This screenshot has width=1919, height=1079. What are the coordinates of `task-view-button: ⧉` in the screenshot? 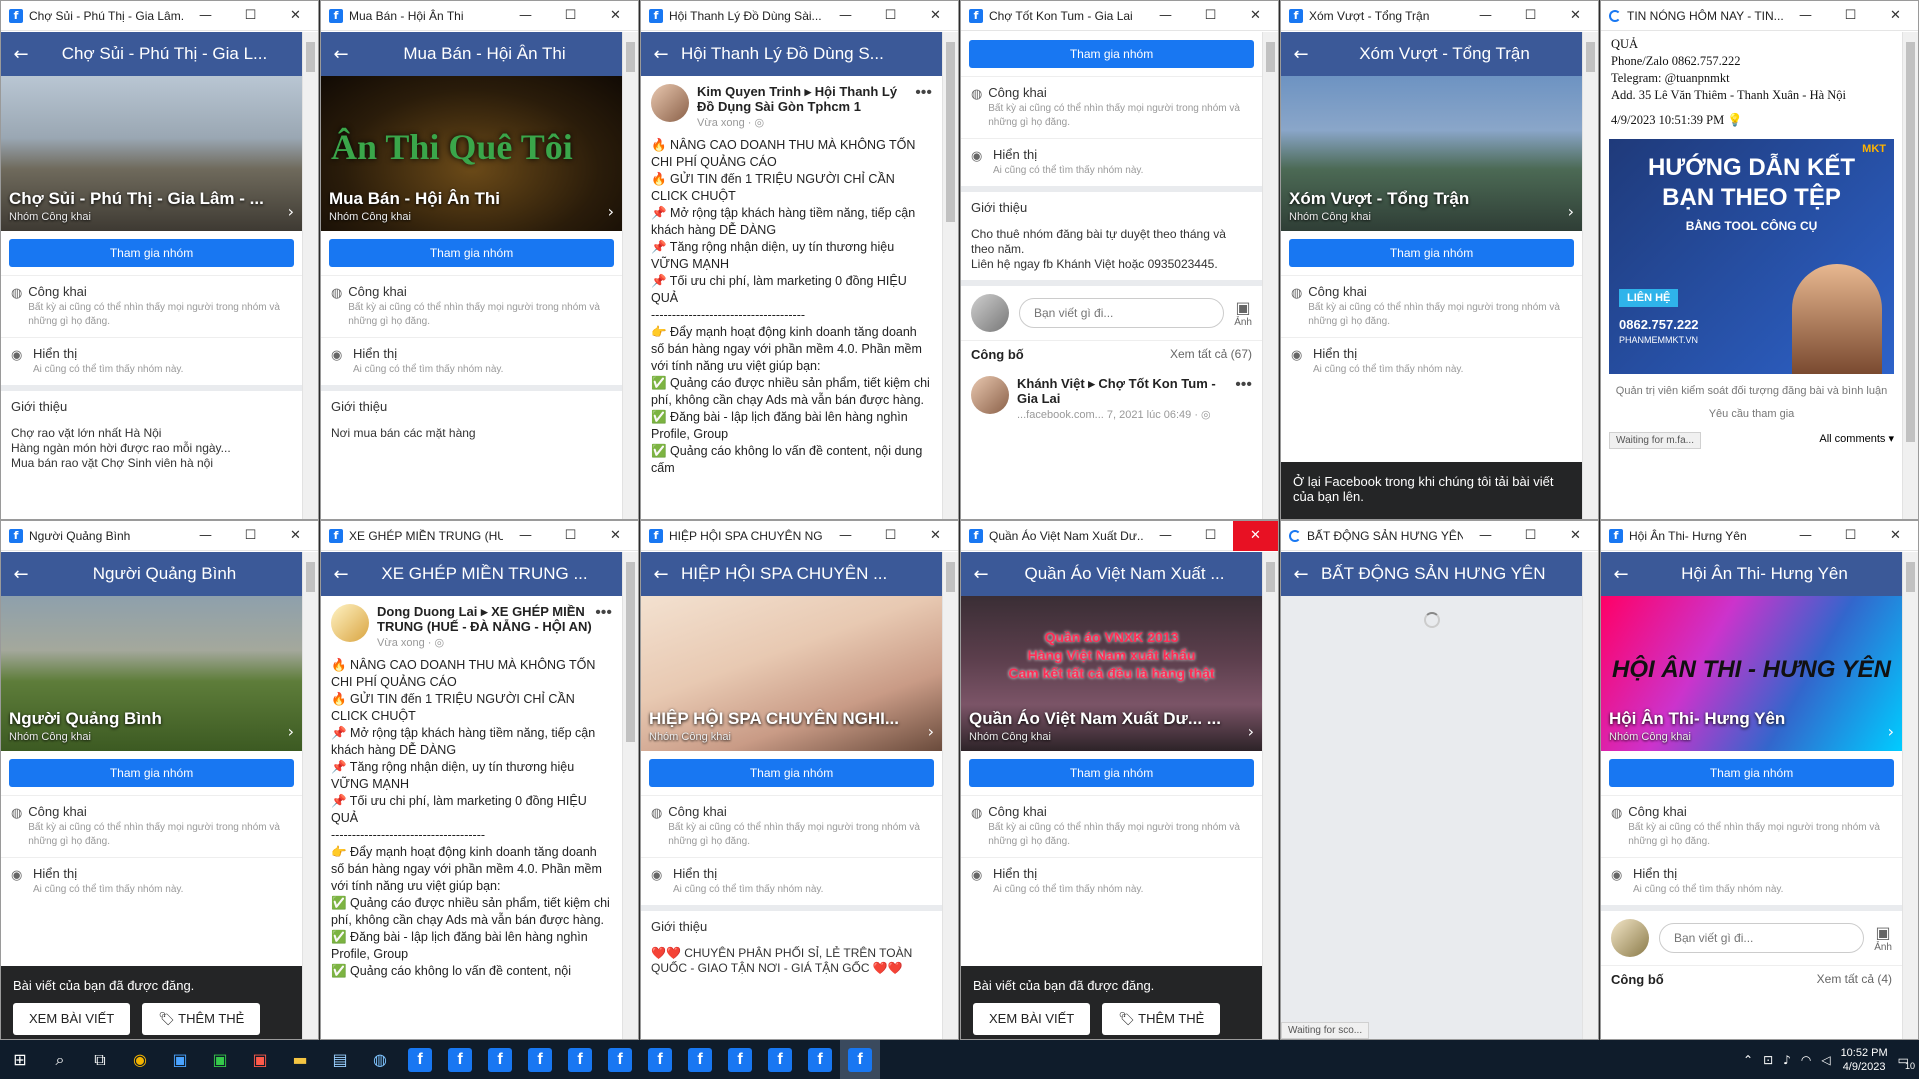 It's located at (100, 1059).